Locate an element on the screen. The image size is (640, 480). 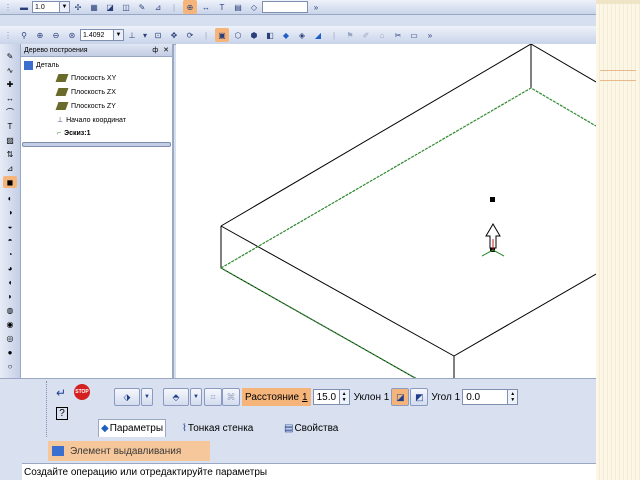
vertex-button: ⌗ is located at coordinates (213, 397).